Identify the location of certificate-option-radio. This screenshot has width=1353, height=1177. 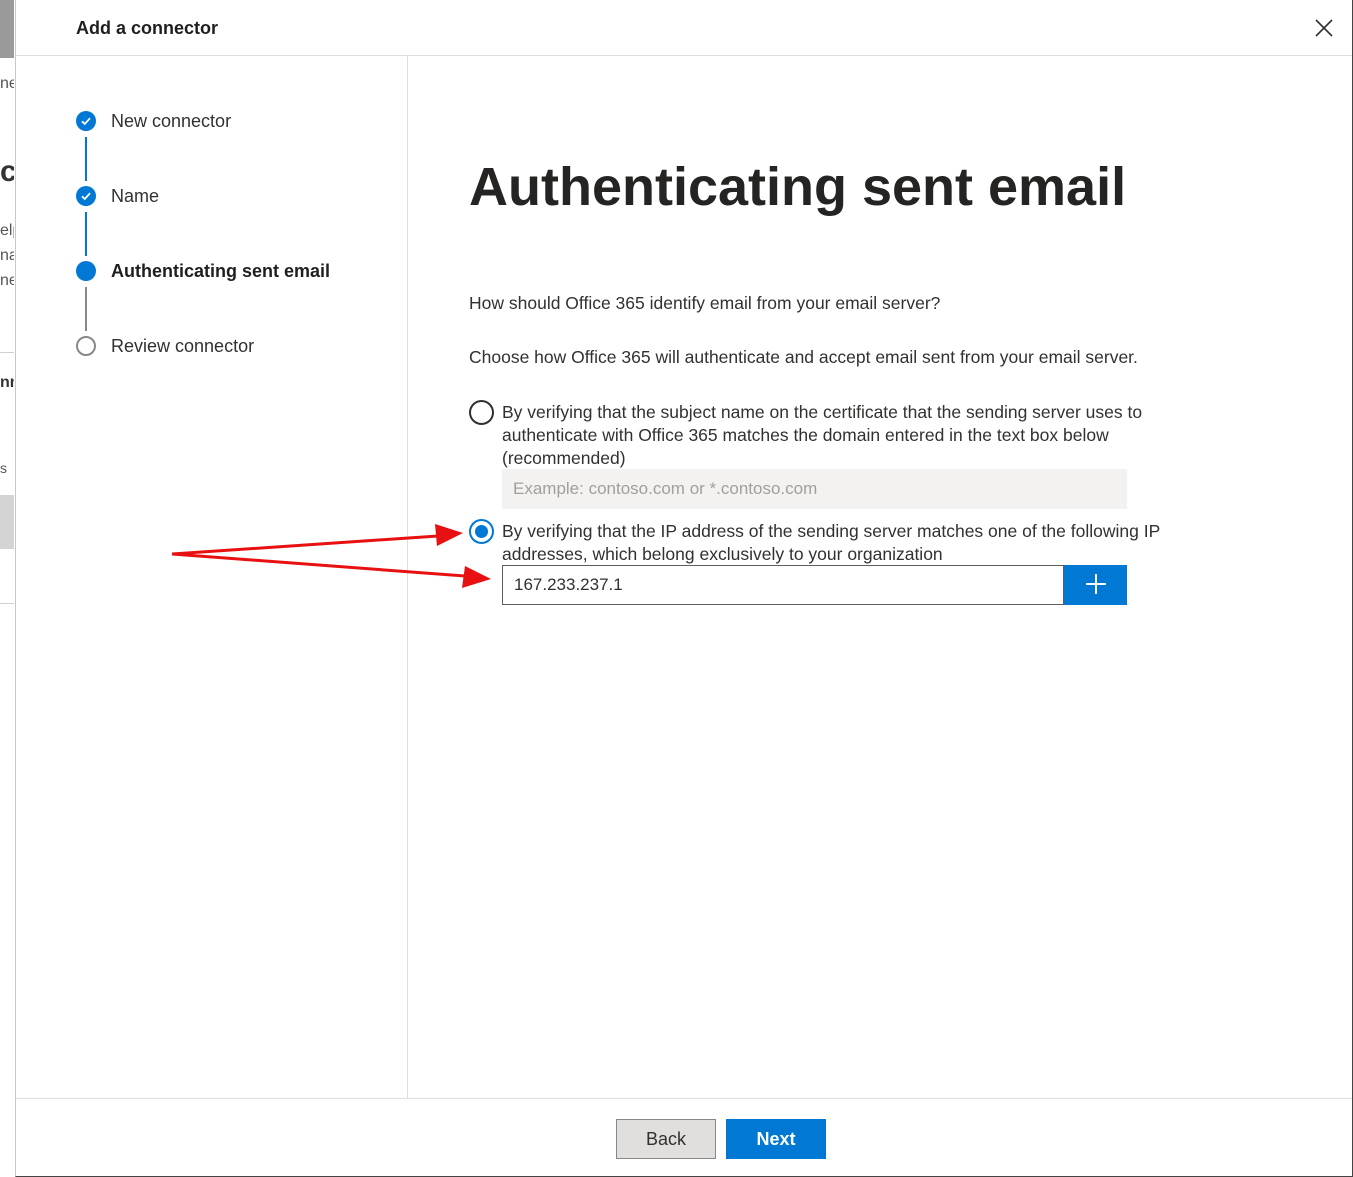
(481, 412).